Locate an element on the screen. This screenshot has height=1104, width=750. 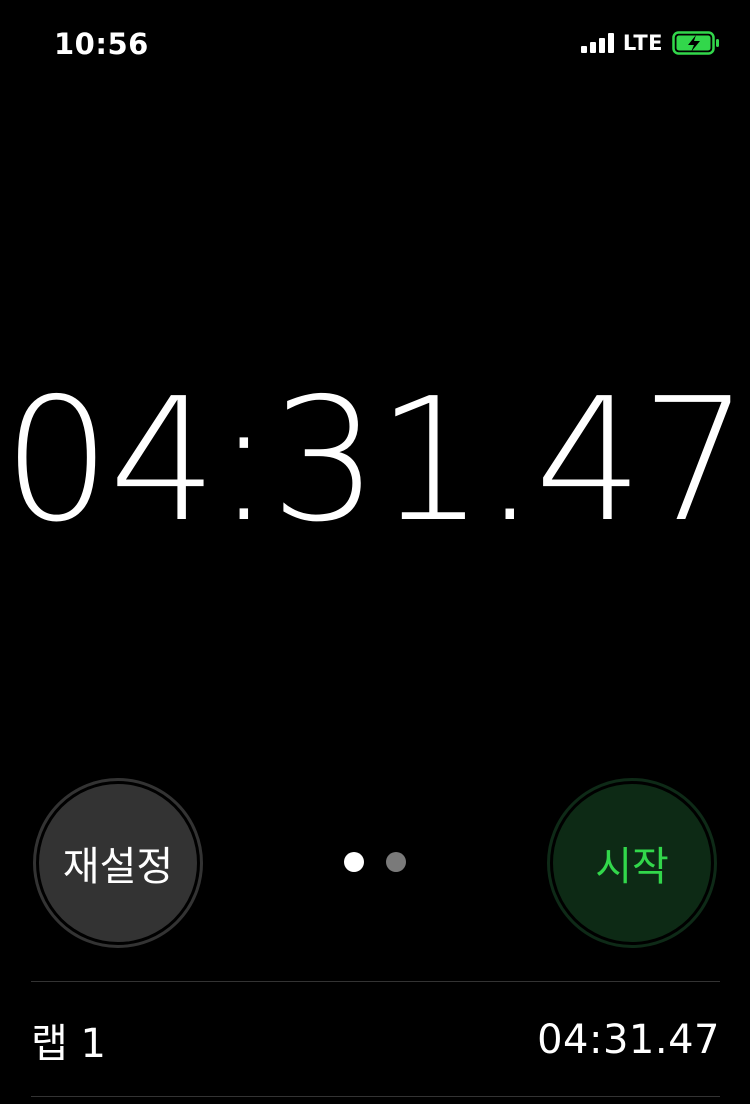
start-button: 시작 is located at coordinates (632, 863).